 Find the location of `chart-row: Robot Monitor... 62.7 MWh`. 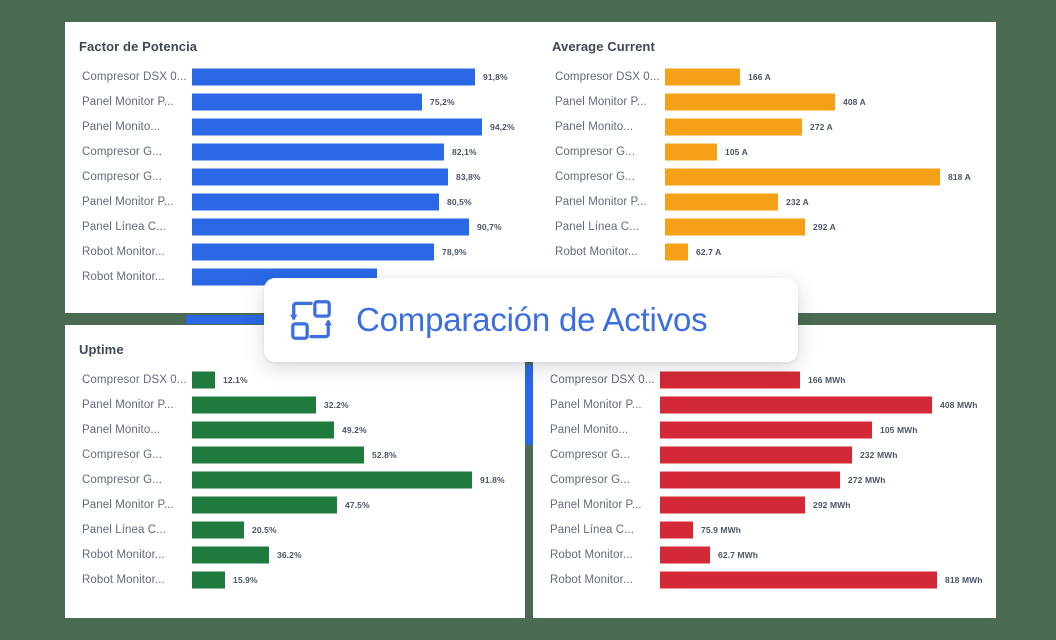

chart-row: Robot Monitor... 62.7 MWh is located at coordinates (764, 554).